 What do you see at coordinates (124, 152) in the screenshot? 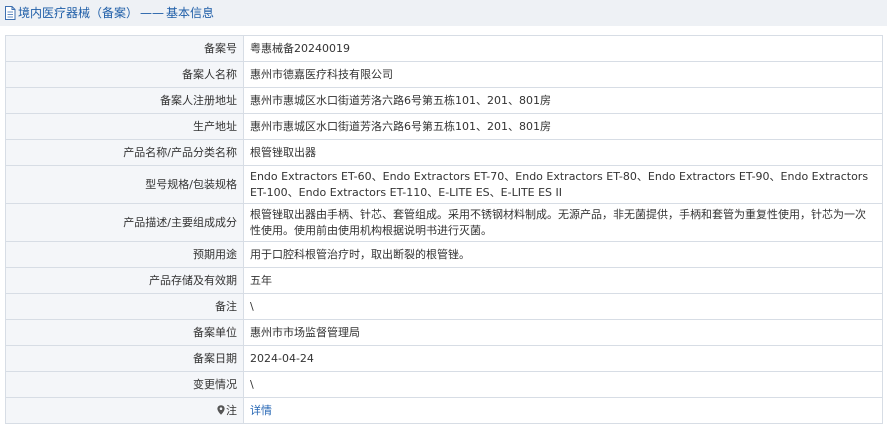
I see `row-label: 产品名称/产品分类名称` at bounding box center [124, 152].